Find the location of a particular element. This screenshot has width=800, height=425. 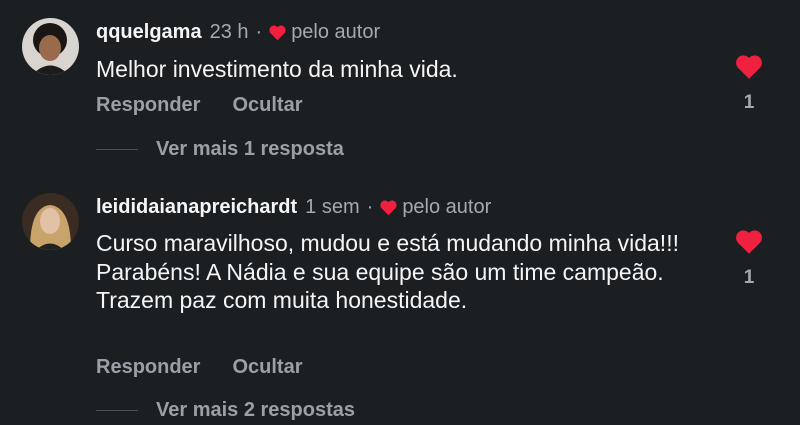

comment-header: leididaianapreichardt 1 sem · pelo autor is located at coordinates (293, 207).